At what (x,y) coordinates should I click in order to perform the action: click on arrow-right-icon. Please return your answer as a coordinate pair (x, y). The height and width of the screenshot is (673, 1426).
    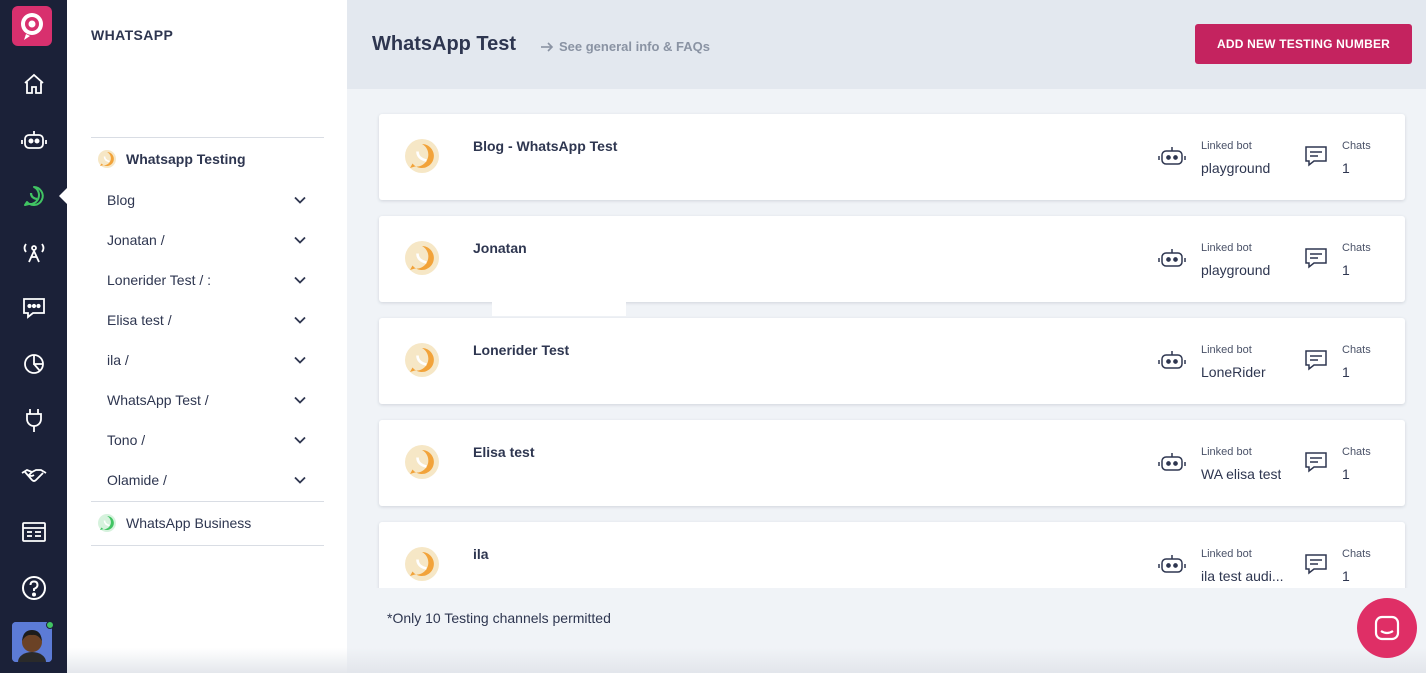
    Looking at the image, I should click on (547, 46).